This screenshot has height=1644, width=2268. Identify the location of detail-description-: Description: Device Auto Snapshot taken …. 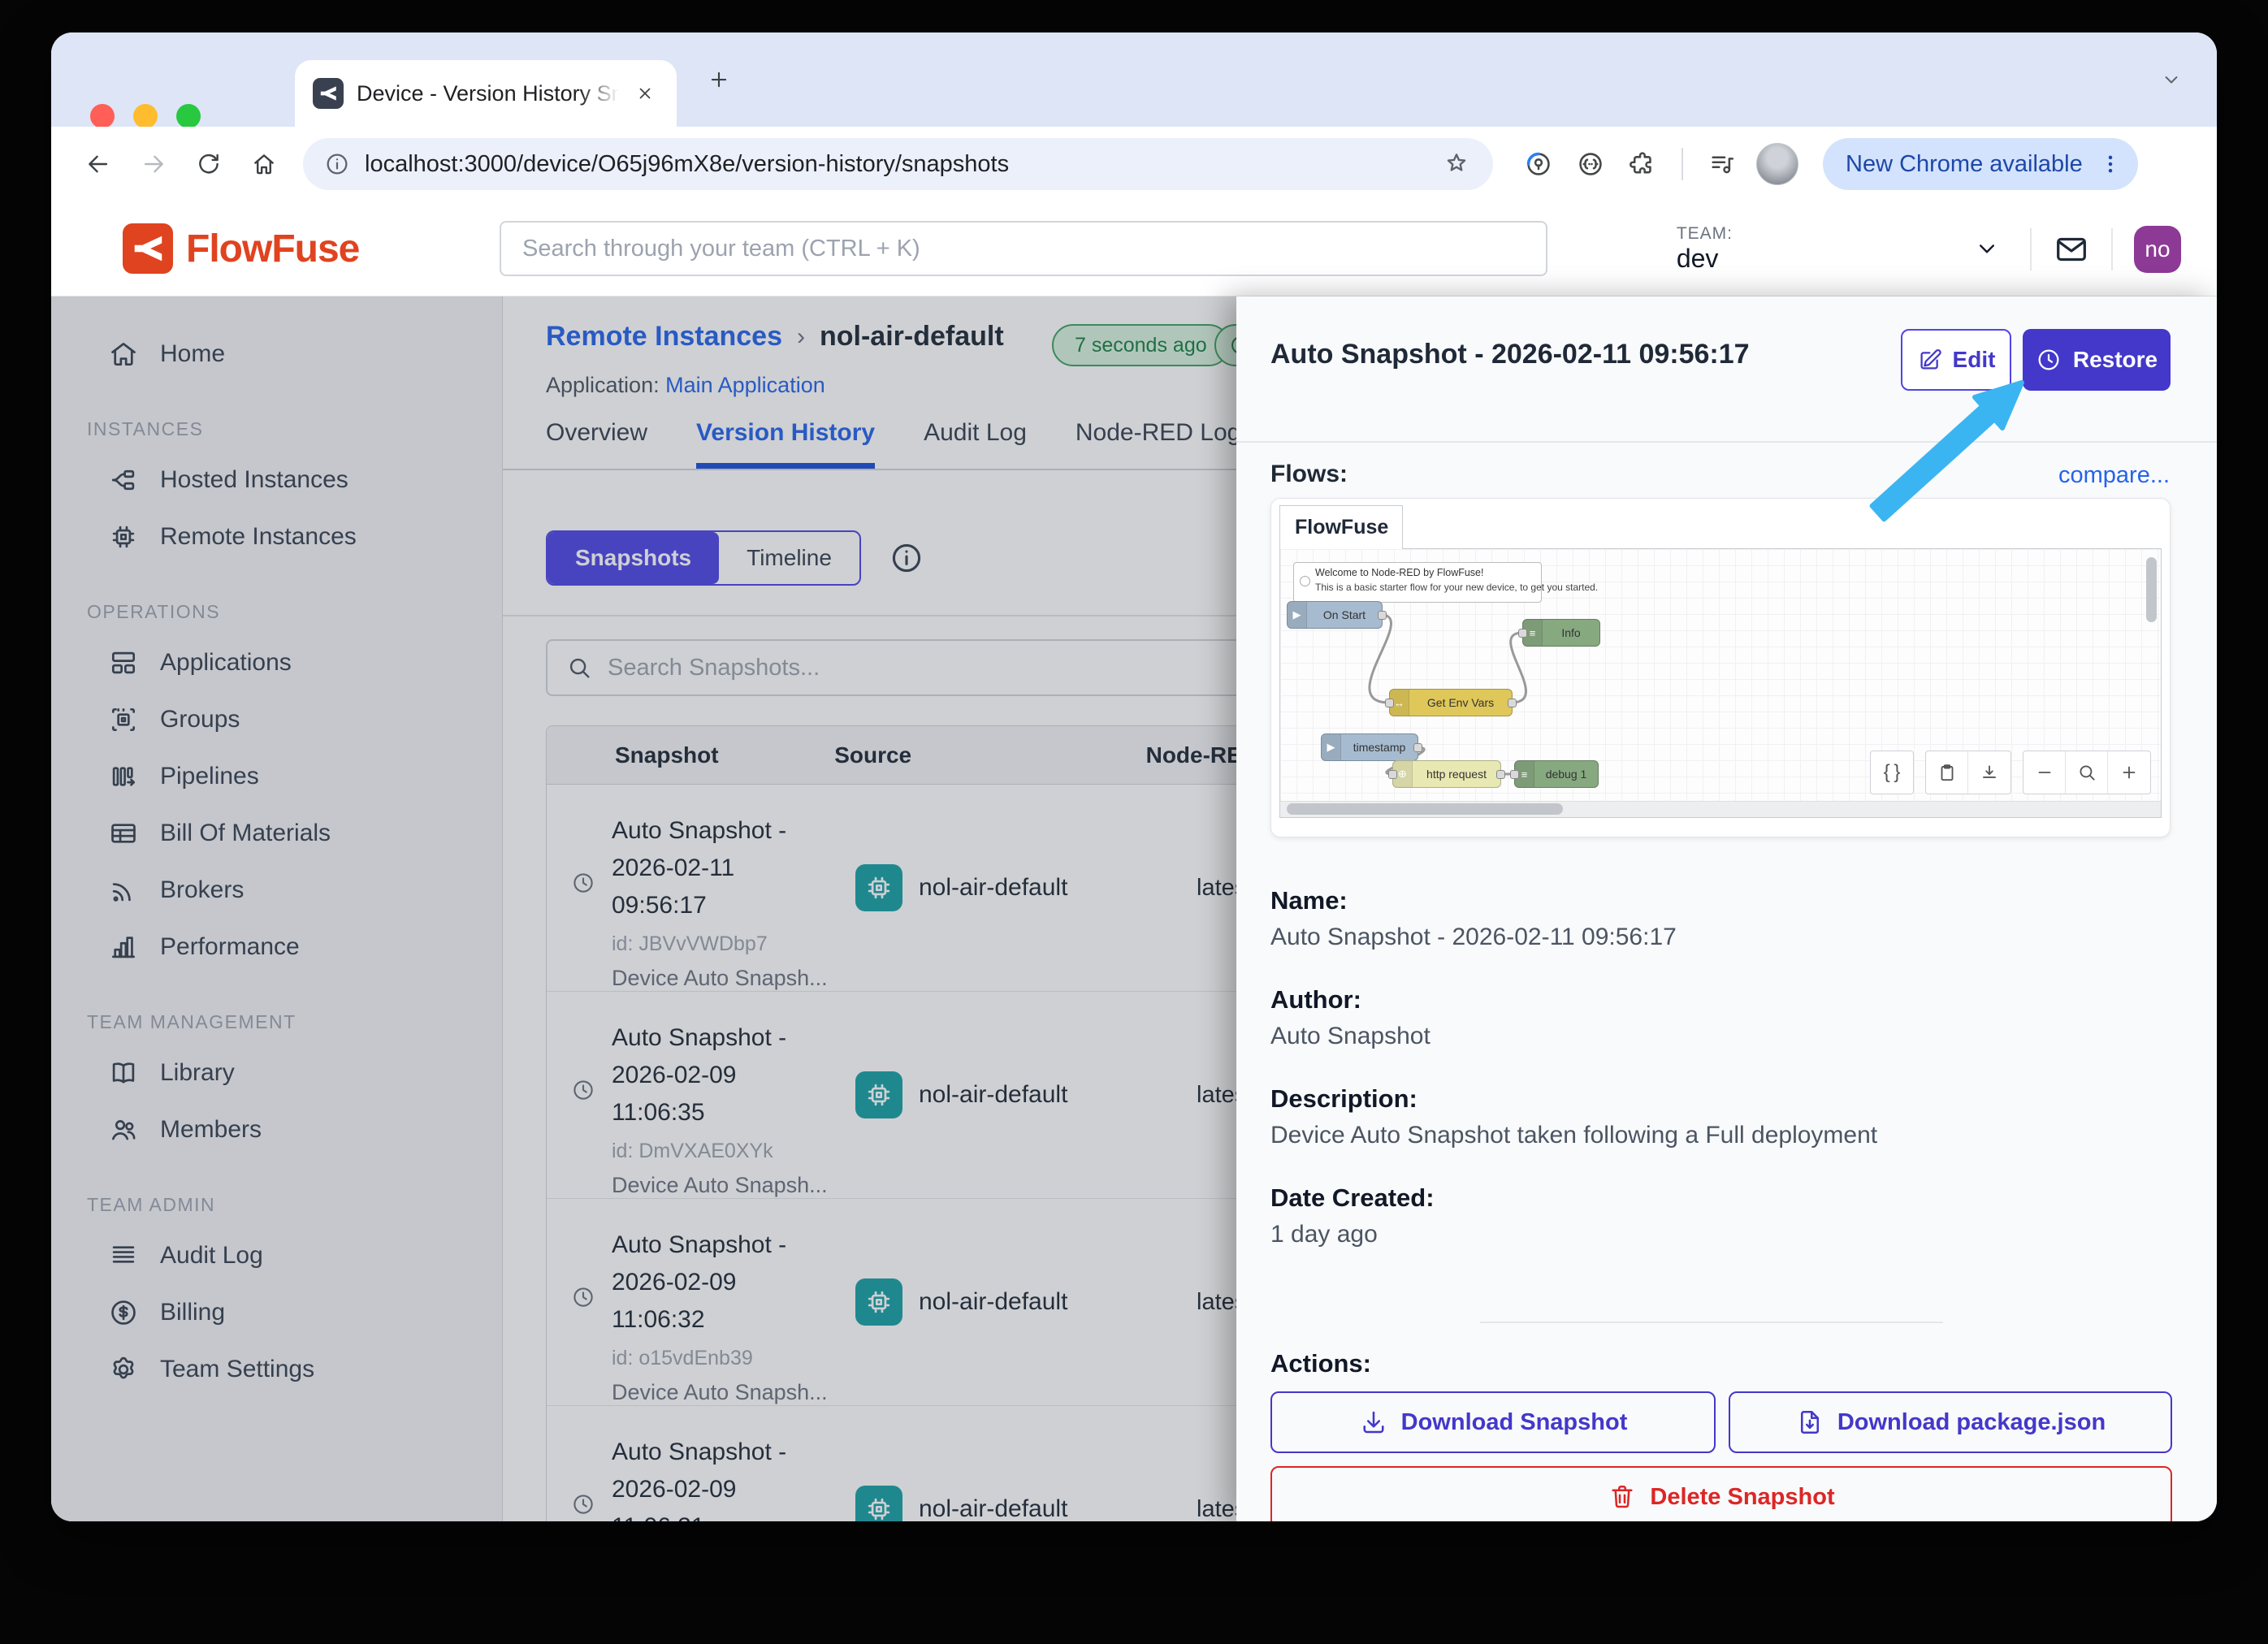
(1717, 1116).